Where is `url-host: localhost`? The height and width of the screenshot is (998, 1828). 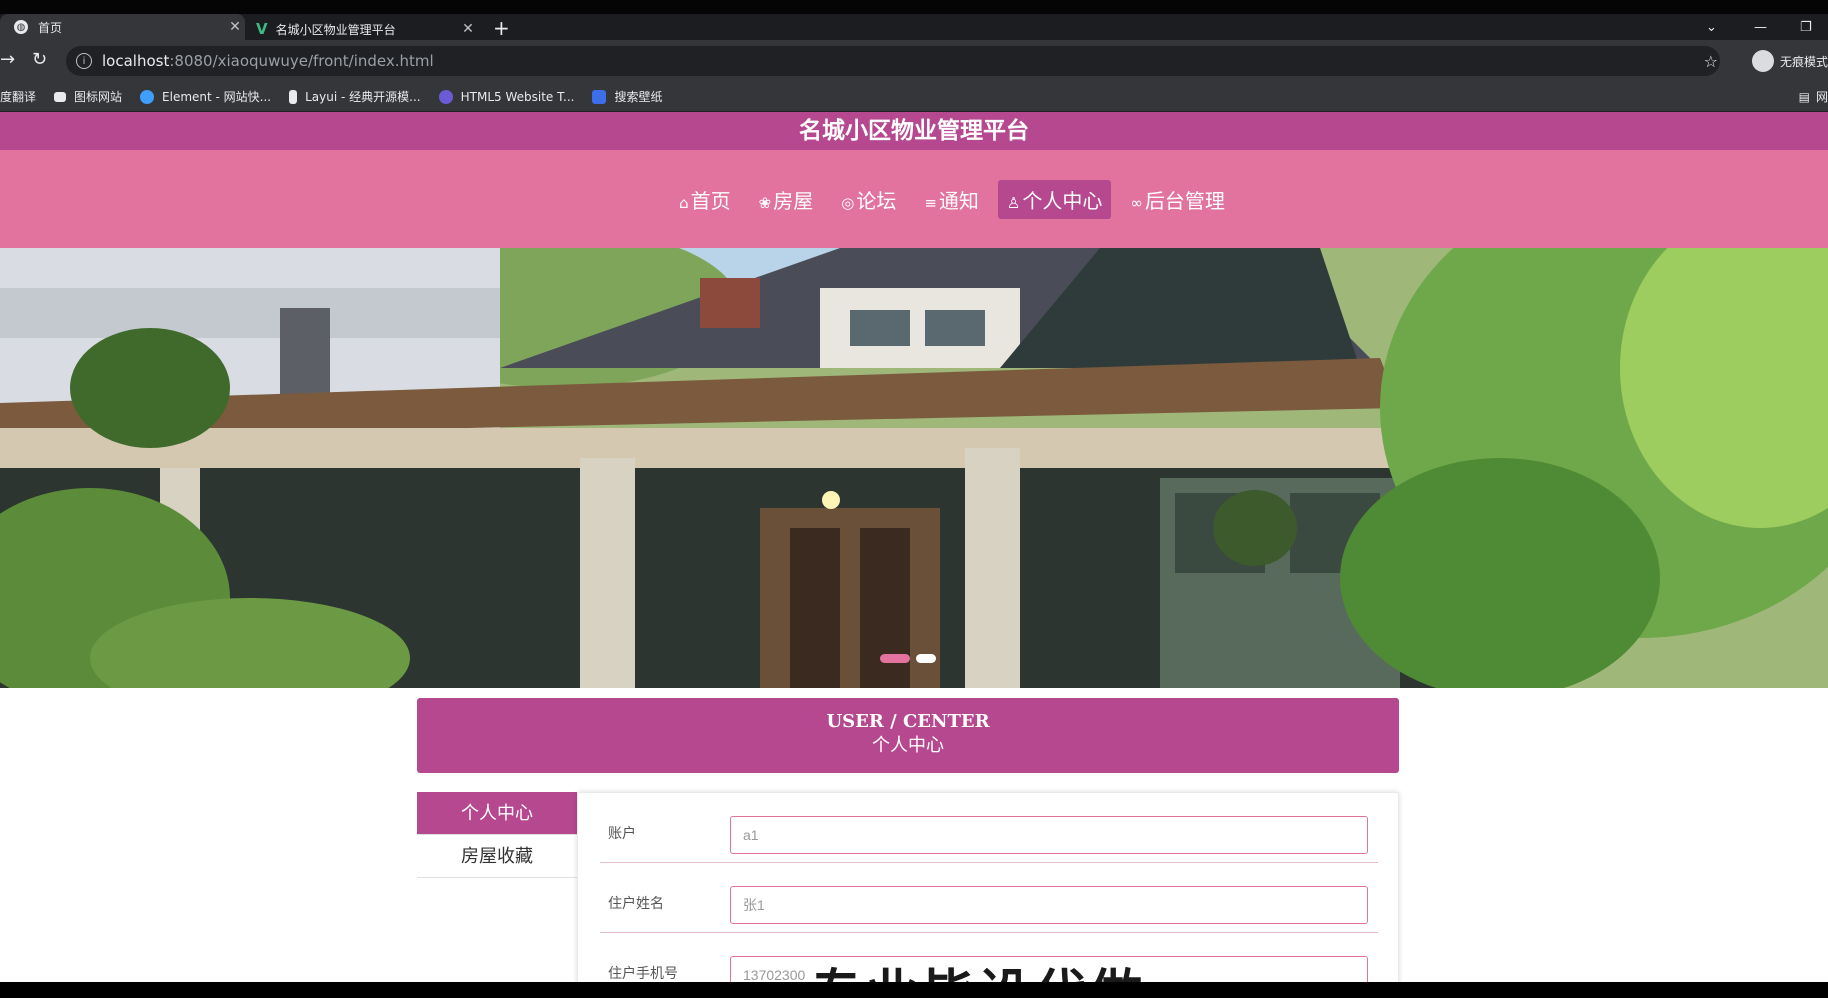
url-host: localhost is located at coordinates (136, 61).